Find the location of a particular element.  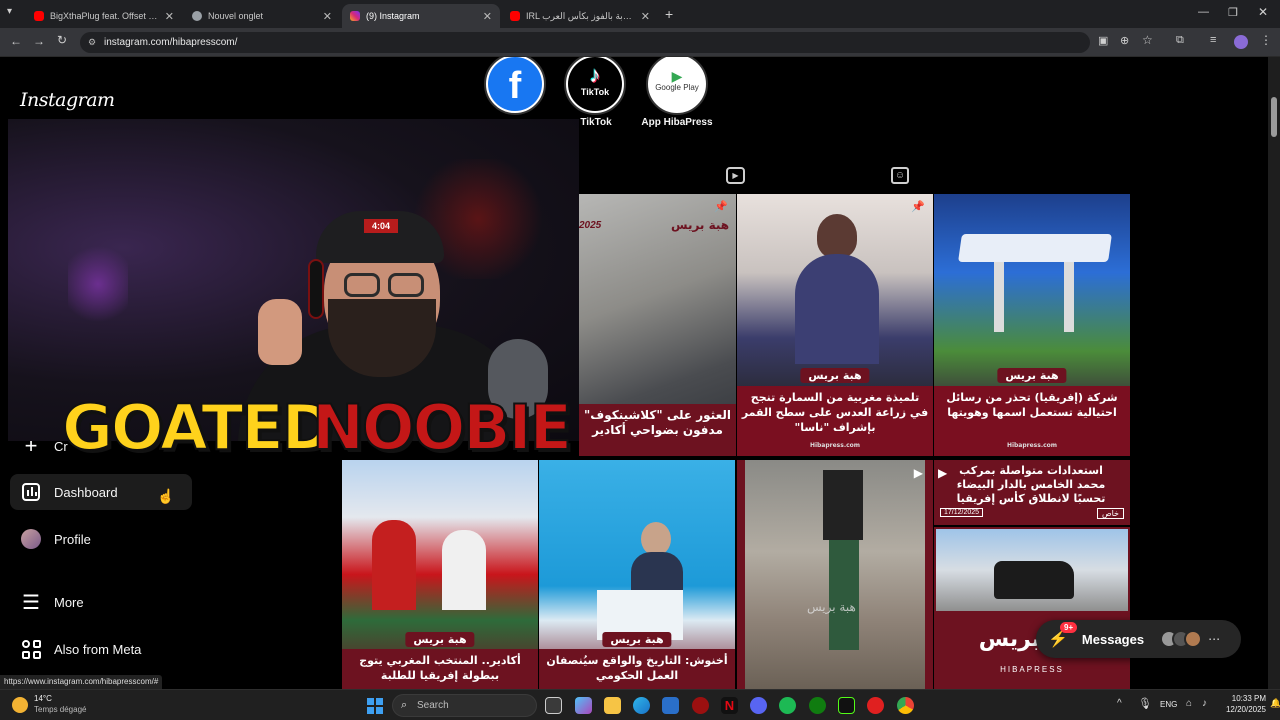

media-icon: ≡ is located at coordinates (1213, 40).